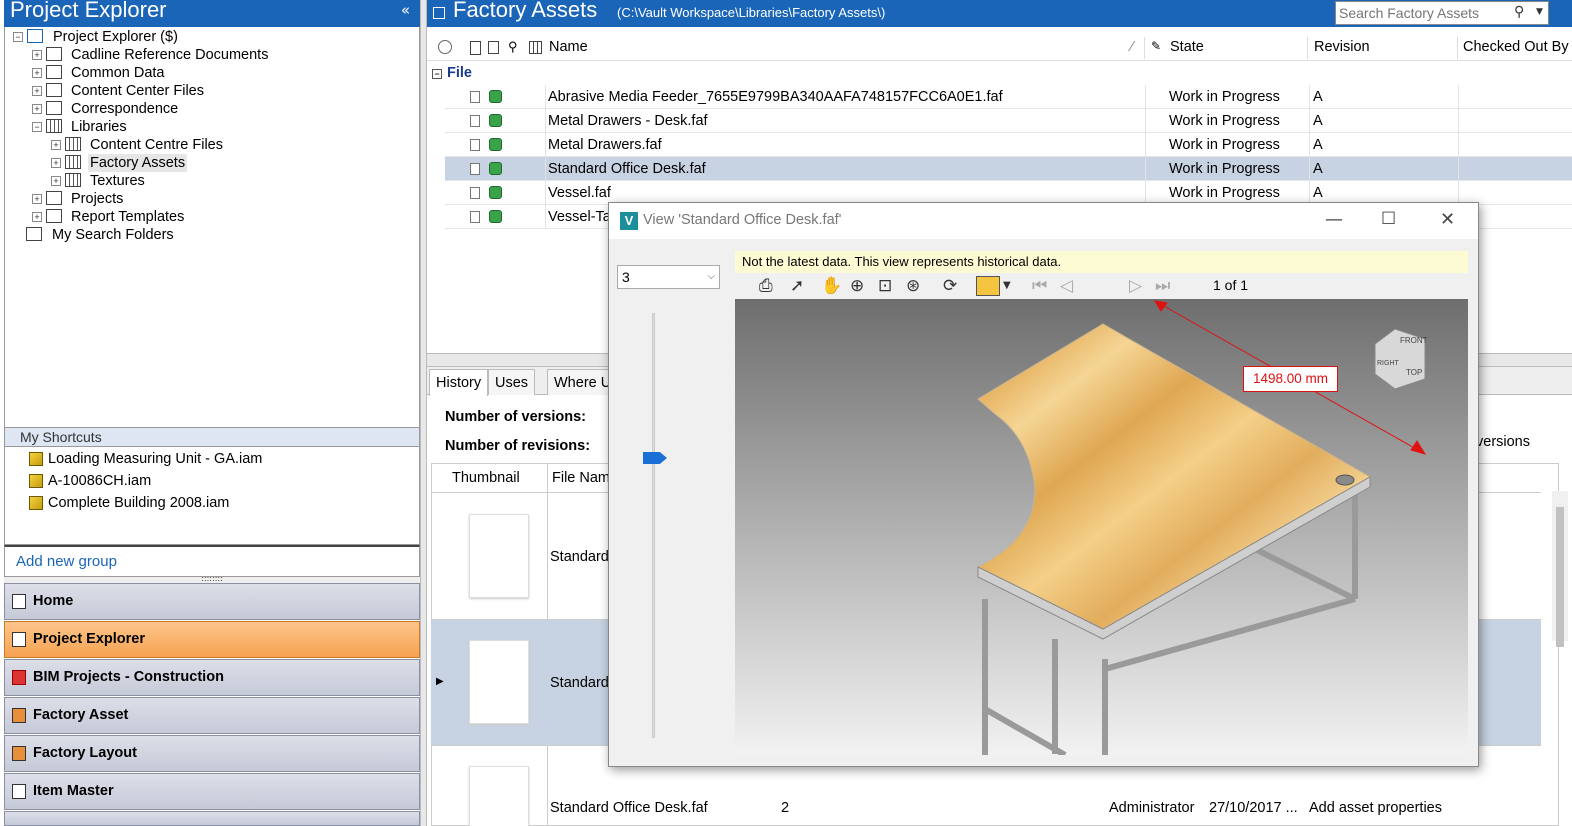  Describe the element at coordinates (459, 382) in the screenshot. I see `tab-history: History` at that location.